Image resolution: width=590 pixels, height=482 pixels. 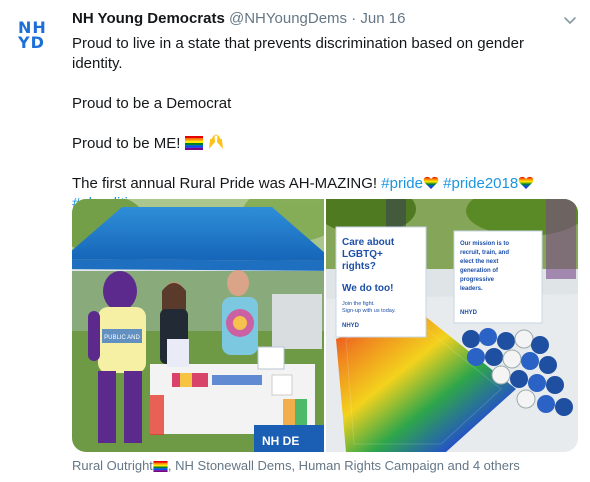 What do you see at coordinates (477, 280) in the screenshot?
I see `sign-line: progressive` at bounding box center [477, 280].